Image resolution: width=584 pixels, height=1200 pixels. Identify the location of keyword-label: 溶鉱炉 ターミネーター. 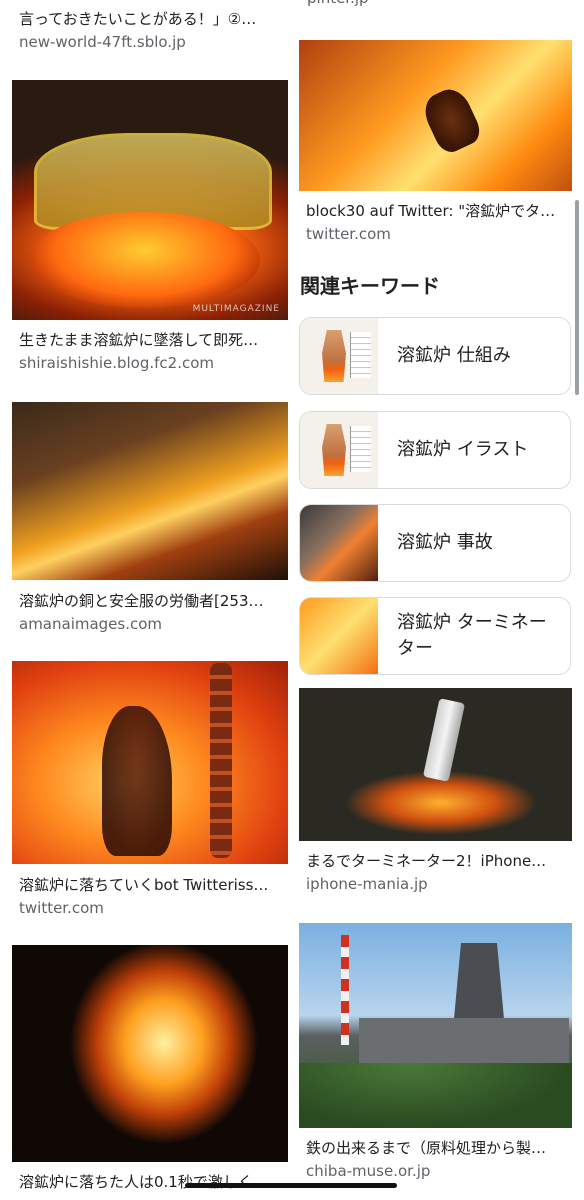
(472, 635).